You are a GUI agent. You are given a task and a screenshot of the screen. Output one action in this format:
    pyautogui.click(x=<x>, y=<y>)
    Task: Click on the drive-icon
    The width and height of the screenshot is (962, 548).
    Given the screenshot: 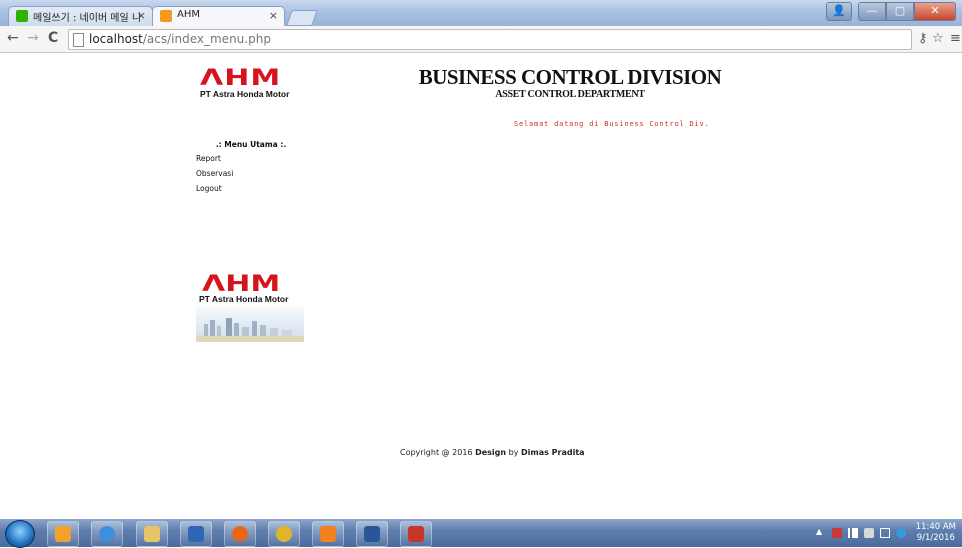 What is the action you would take?
    pyautogui.click(x=901, y=533)
    